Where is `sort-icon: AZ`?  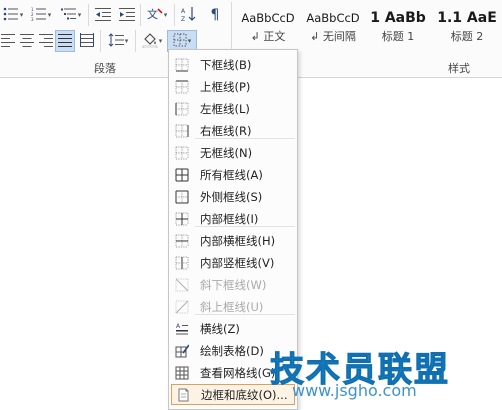 sort-icon: AZ is located at coordinates (189, 15).